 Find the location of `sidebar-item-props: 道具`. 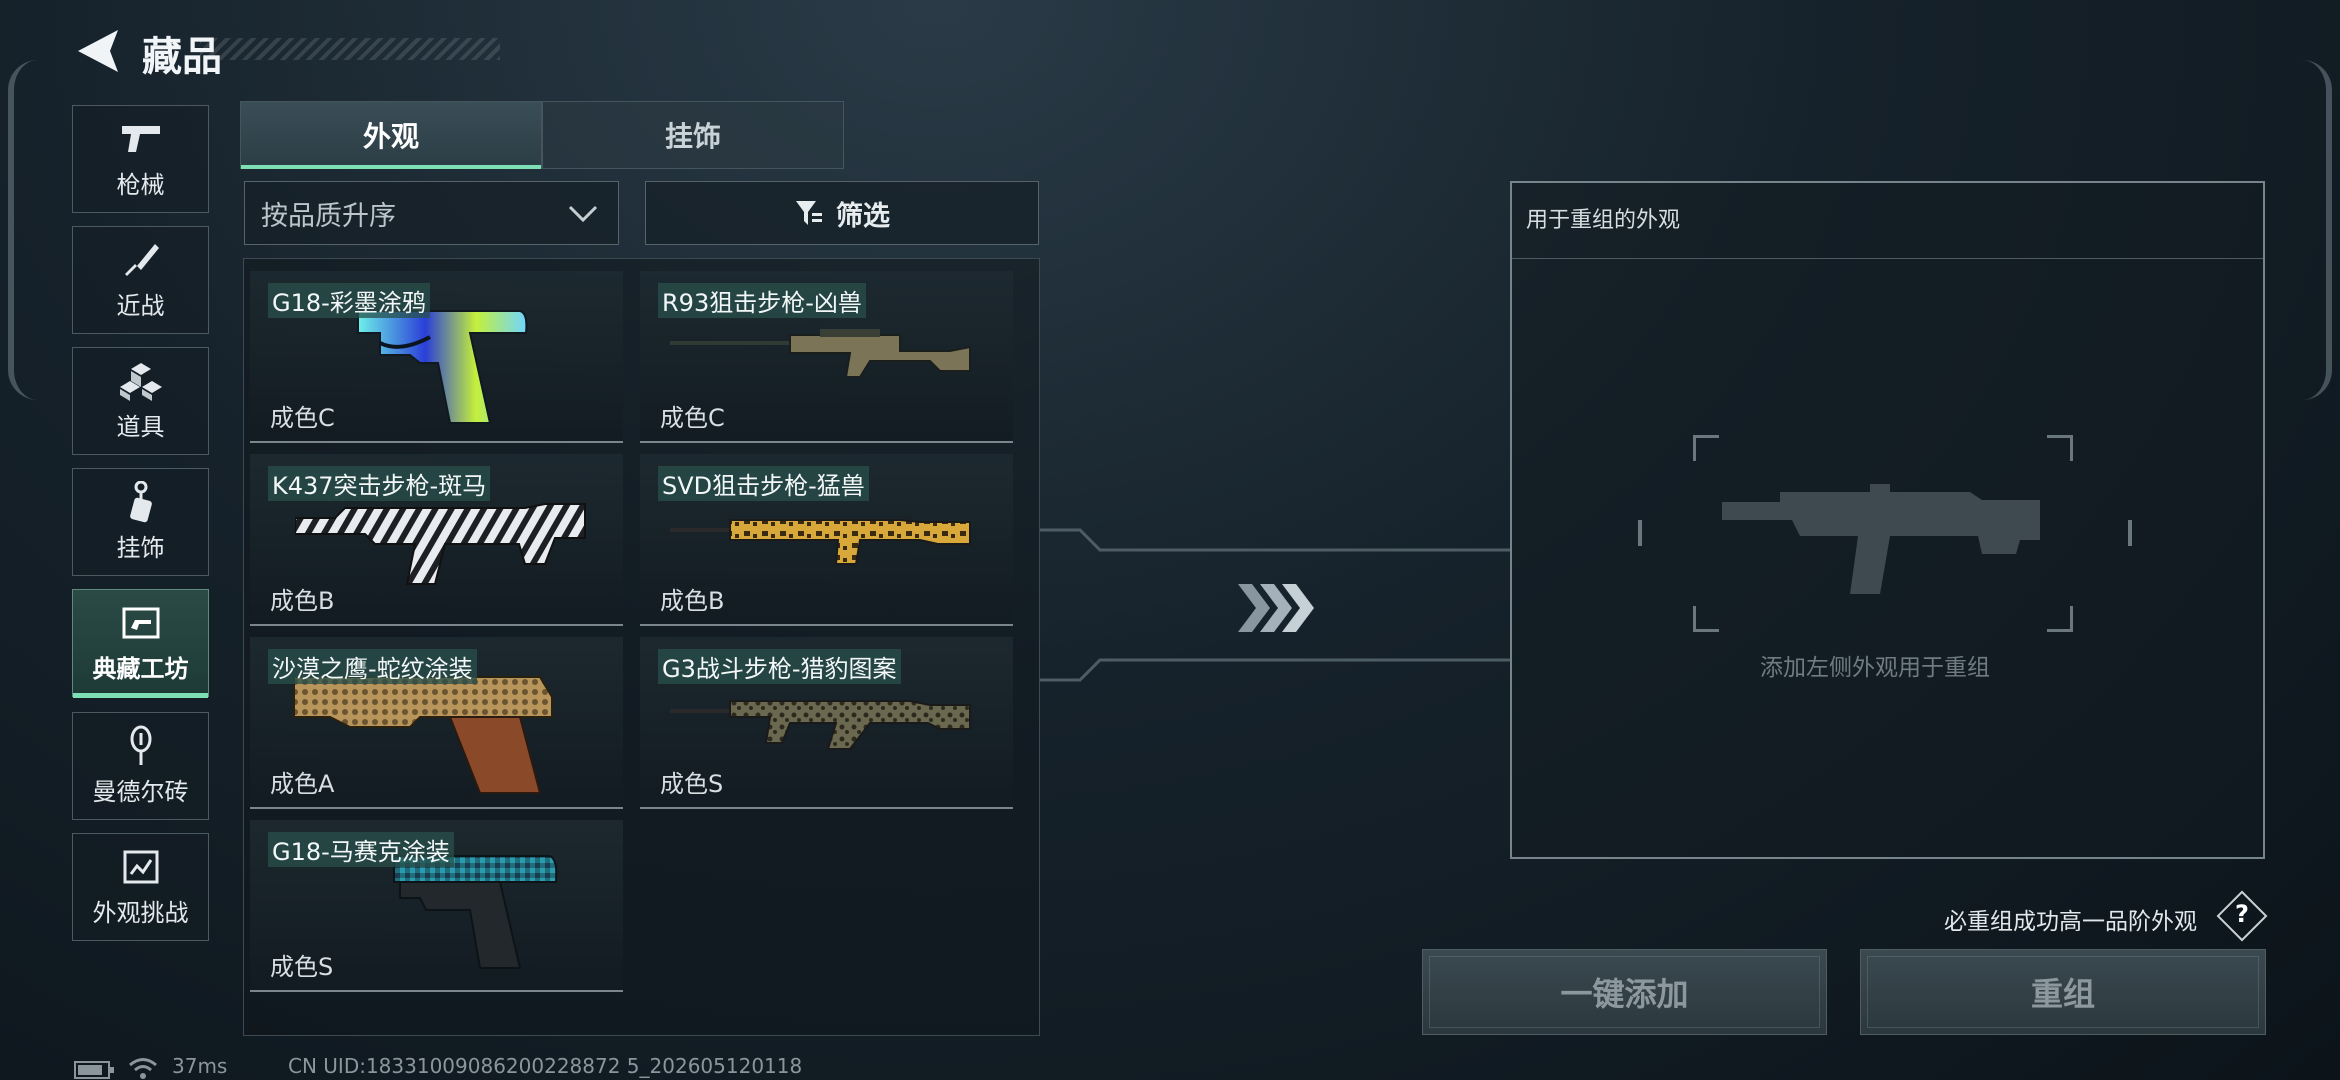

sidebar-item-props: 道具 is located at coordinates (140, 401).